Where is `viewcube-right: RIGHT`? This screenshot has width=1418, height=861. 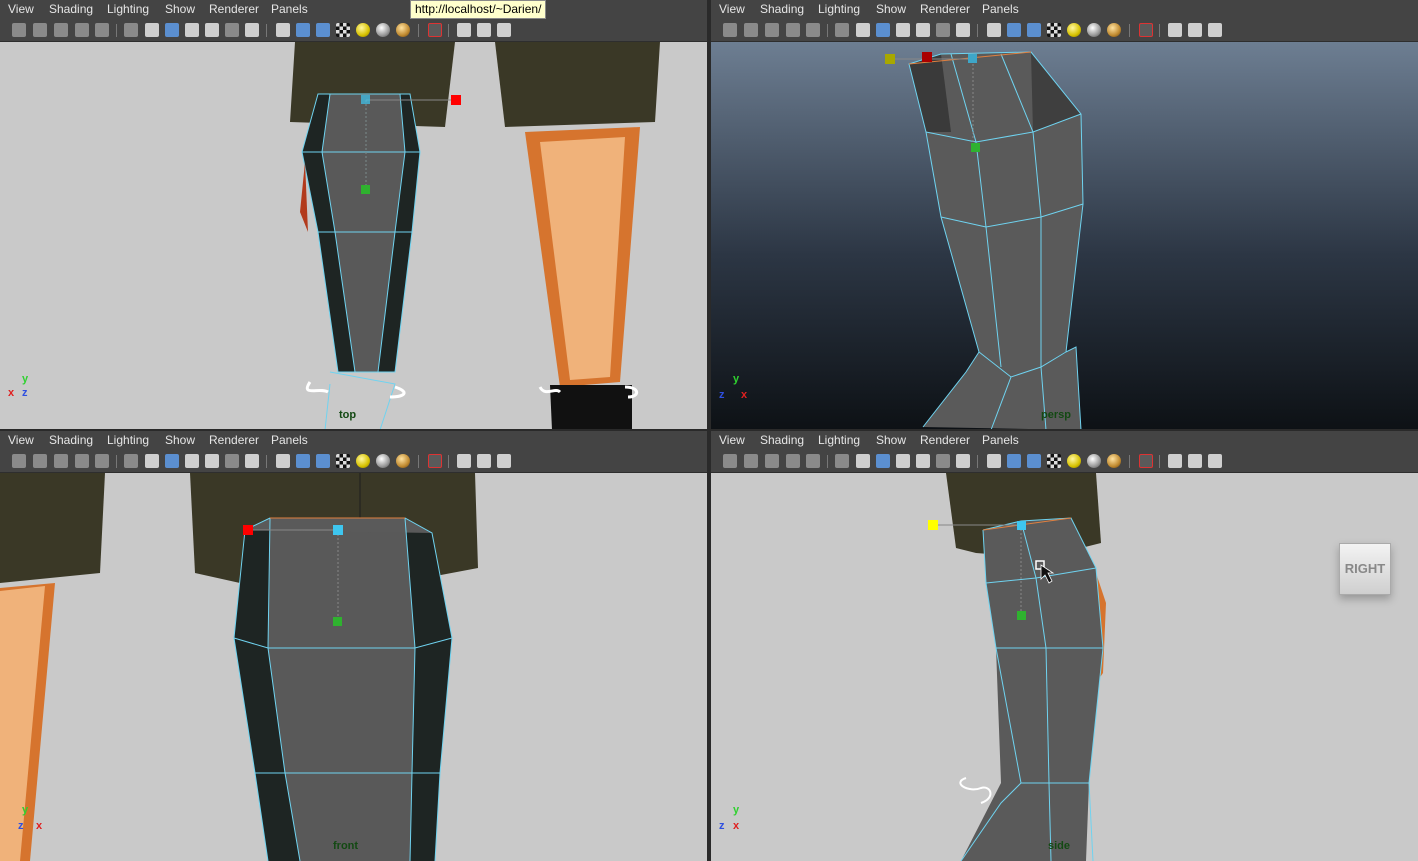
viewcube-right: RIGHT is located at coordinates (1365, 569).